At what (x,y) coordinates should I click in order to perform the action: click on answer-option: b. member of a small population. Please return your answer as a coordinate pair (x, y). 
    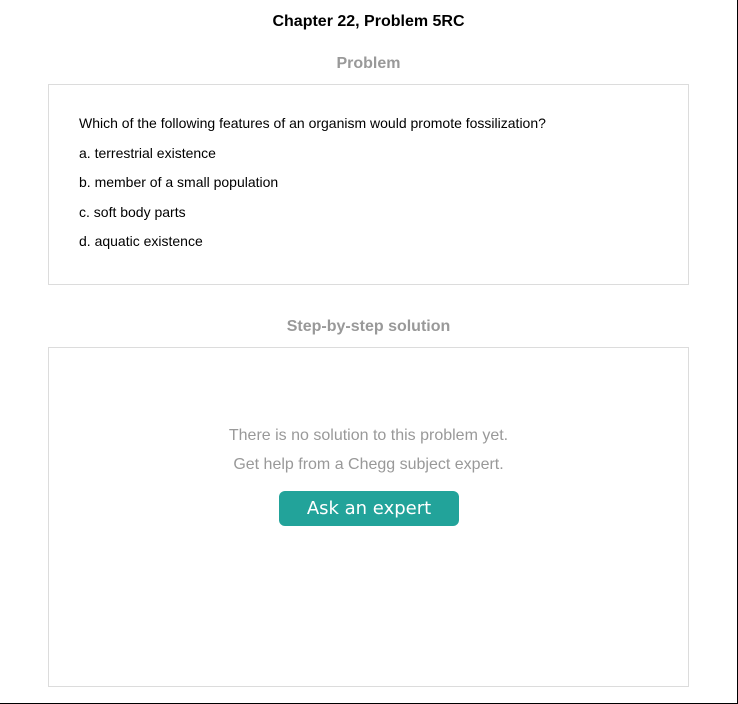
    Looking at the image, I should click on (179, 182).